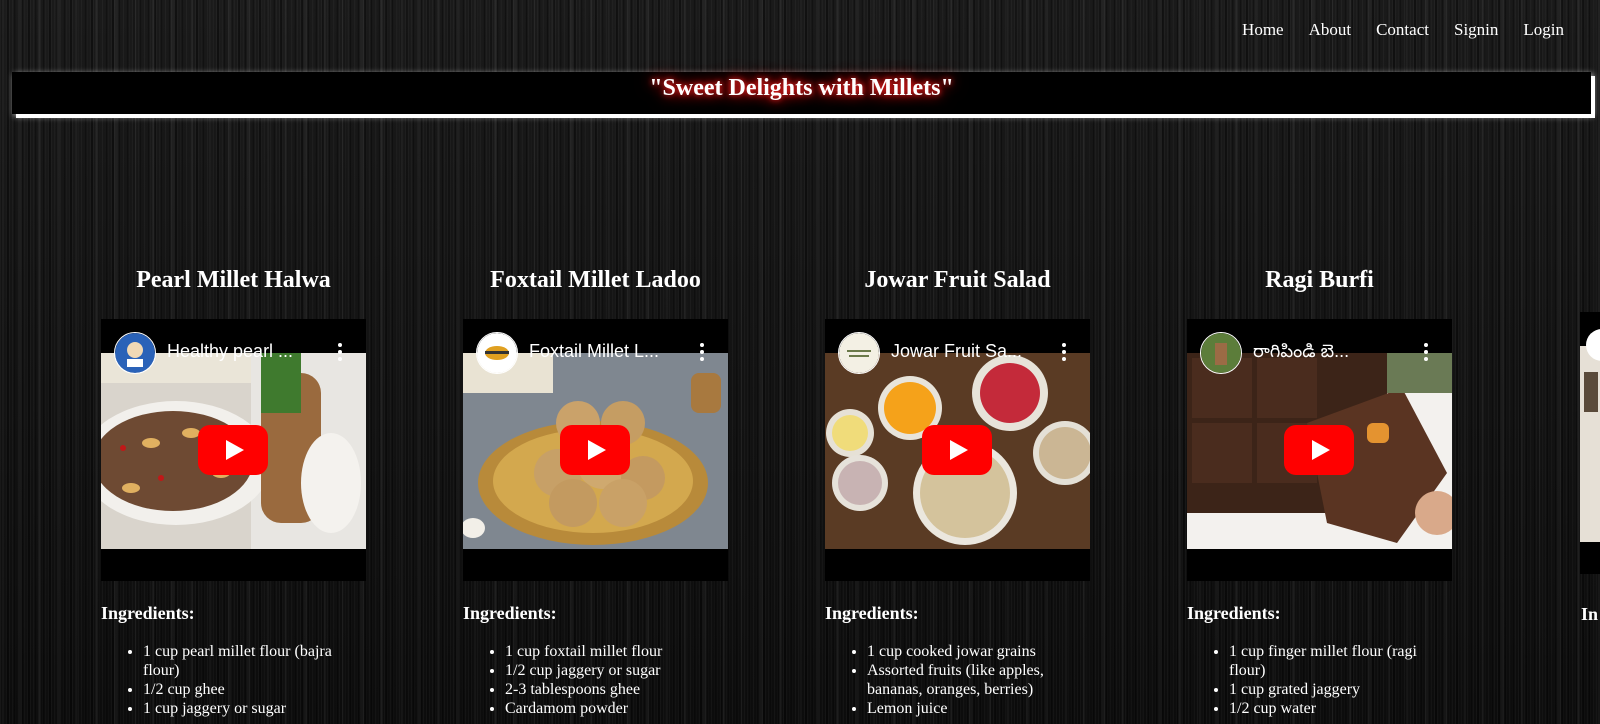 The width and height of the screenshot is (1600, 724). Describe the element at coordinates (616, 651) in the screenshot. I see `ingredient-item: 1 cup foxtail millet flour` at that location.